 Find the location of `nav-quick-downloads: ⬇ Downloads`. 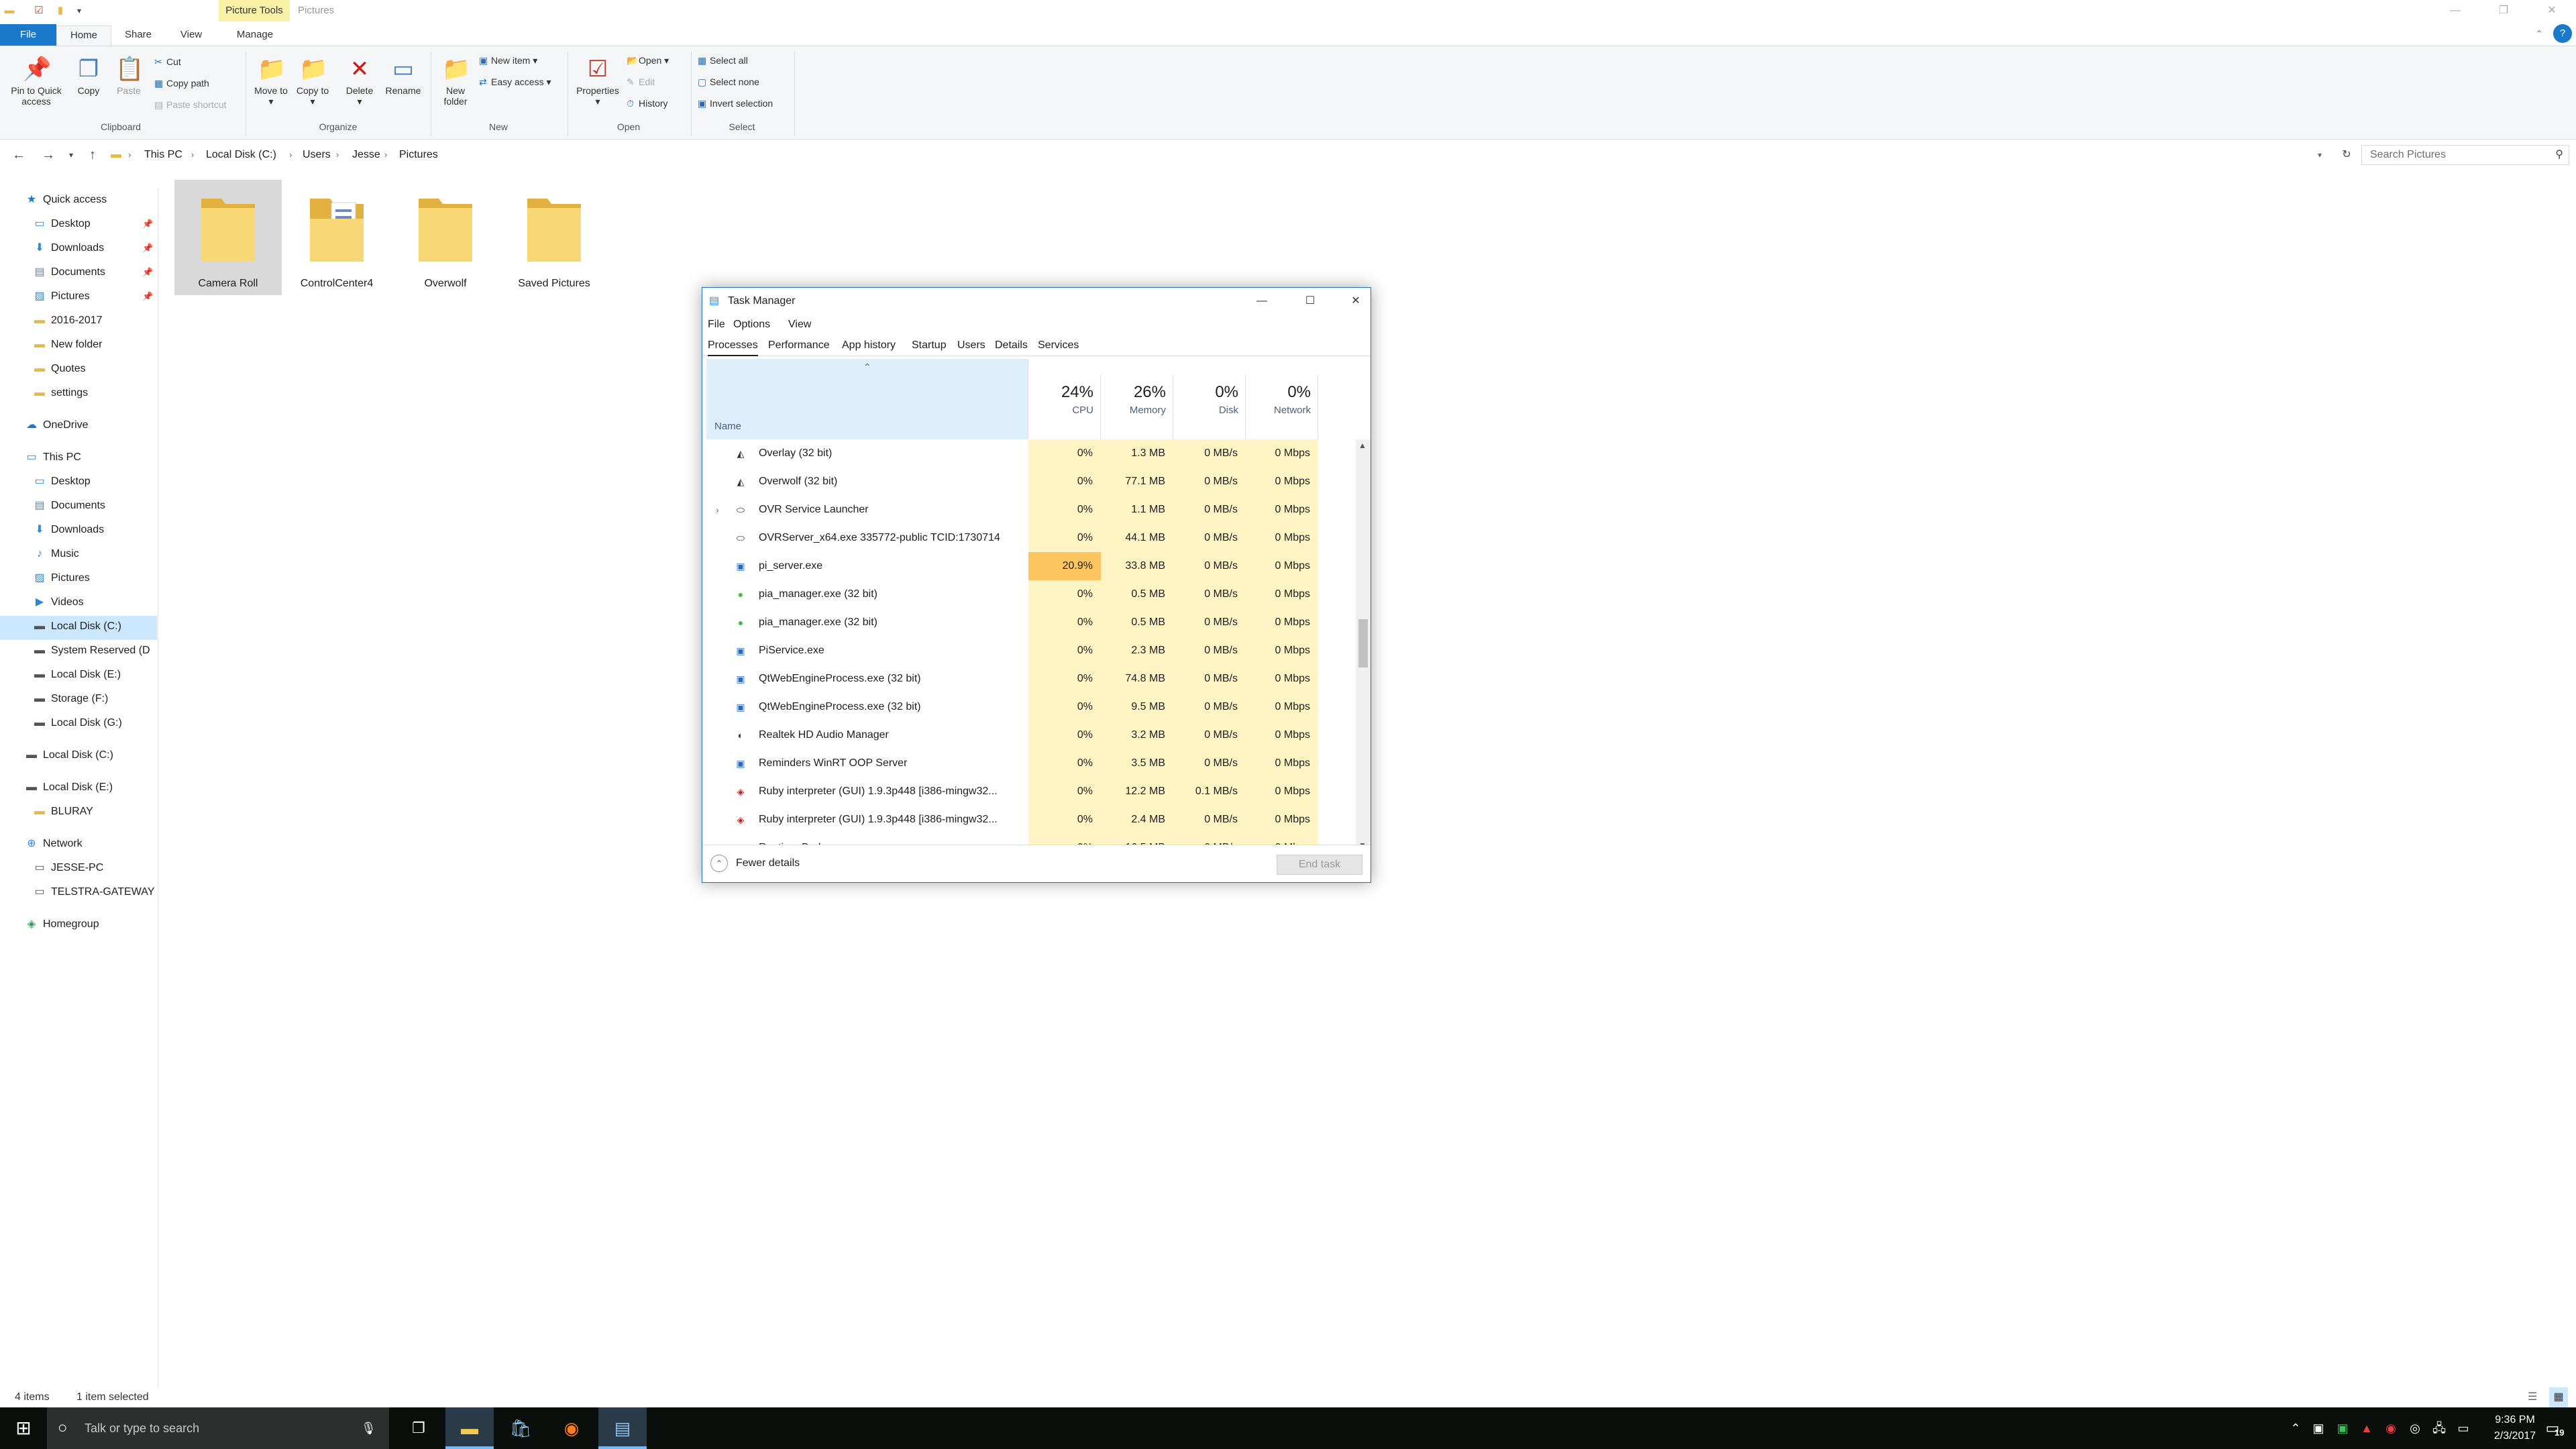

nav-quick-downloads: ⬇ Downloads is located at coordinates (68, 248).